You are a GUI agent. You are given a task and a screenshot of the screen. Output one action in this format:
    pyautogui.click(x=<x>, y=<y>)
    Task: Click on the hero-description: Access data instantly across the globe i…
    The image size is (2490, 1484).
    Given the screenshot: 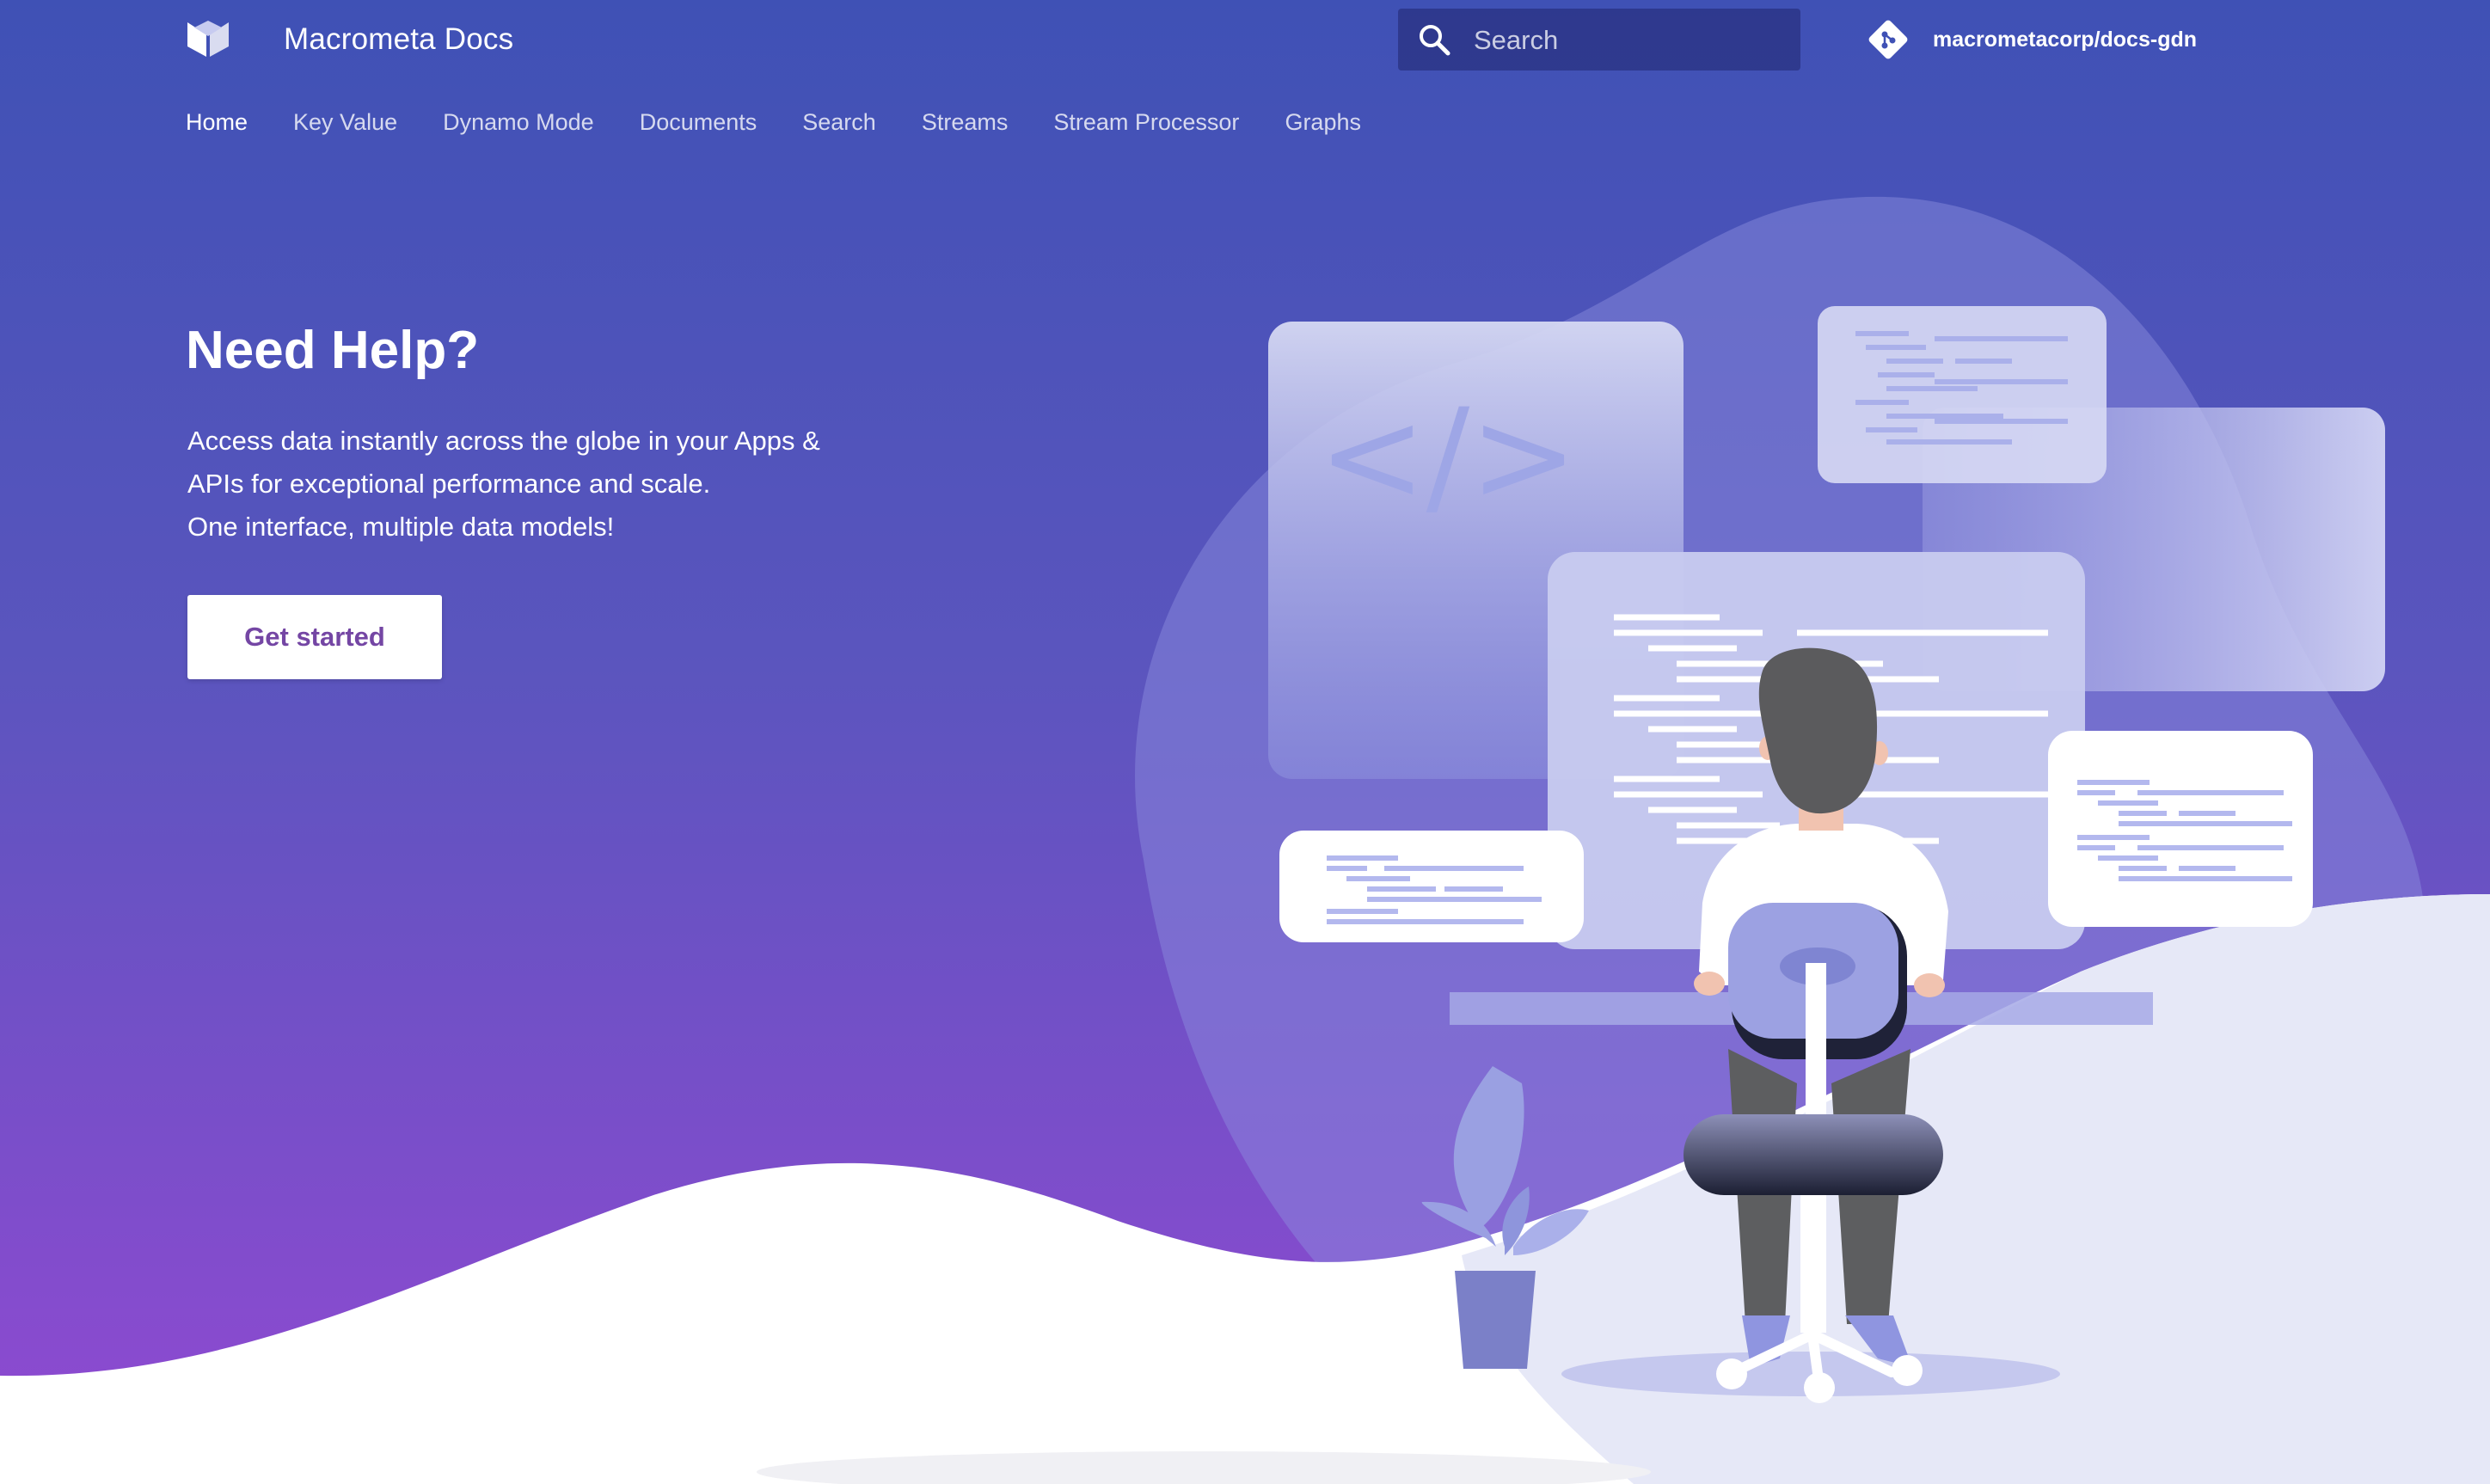 What is the action you would take?
    pyautogui.click(x=574, y=484)
    